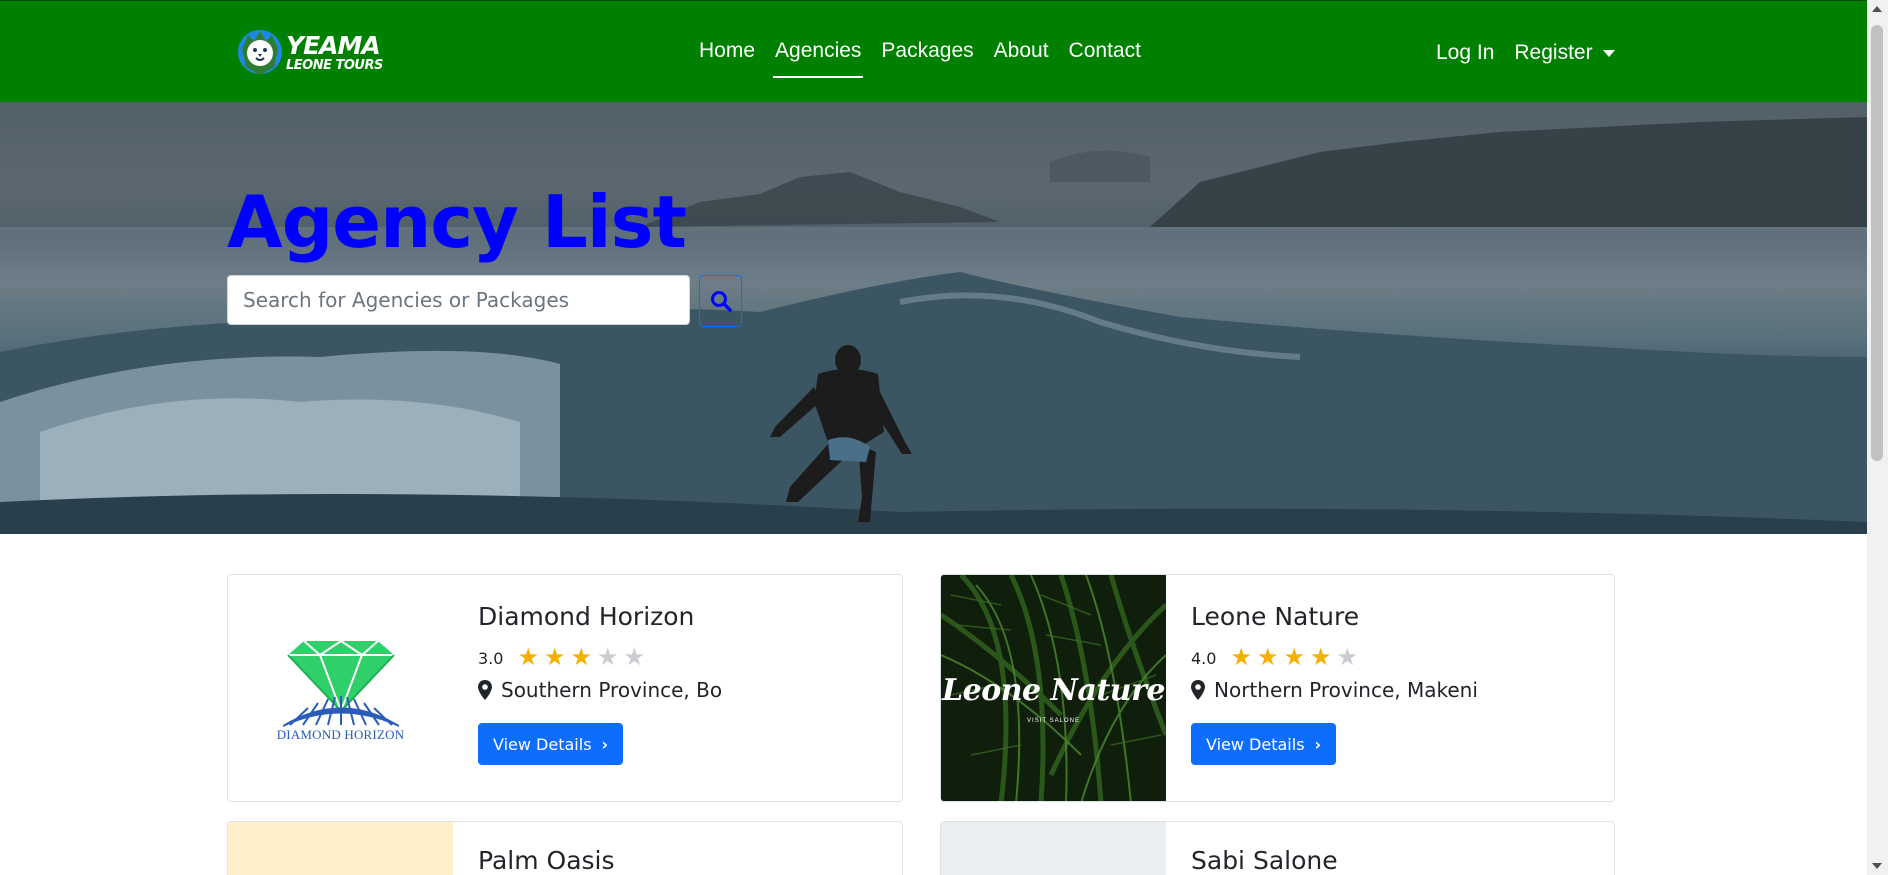  What do you see at coordinates (1053, 721) in the screenshot?
I see `agency-logo-subtext: VISIT SALONE` at bounding box center [1053, 721].